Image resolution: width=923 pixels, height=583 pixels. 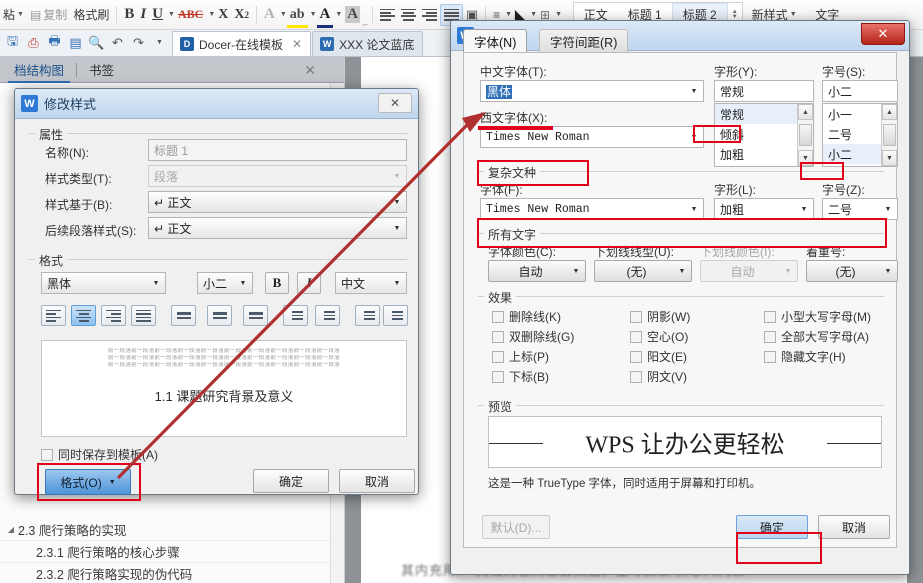 What do you see at coordinates (659, 336) in the screenshot?
I see `effect-outline-checkbox: 空心(O)` at bounding box center [659, 336].